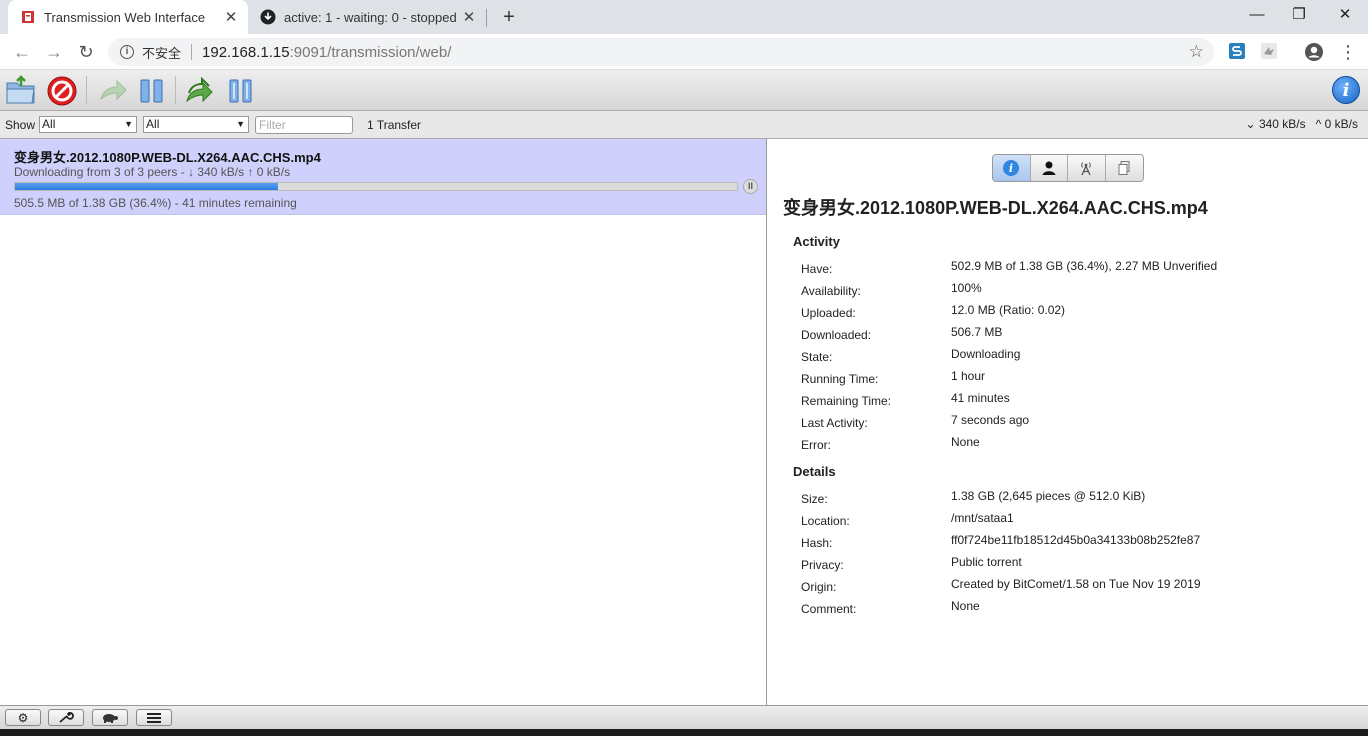 This screenshot has width=1368, height=736. Describe the element at coordinates (816, 241) in the screenshot. I see `activity-heading: Activity` at that location.